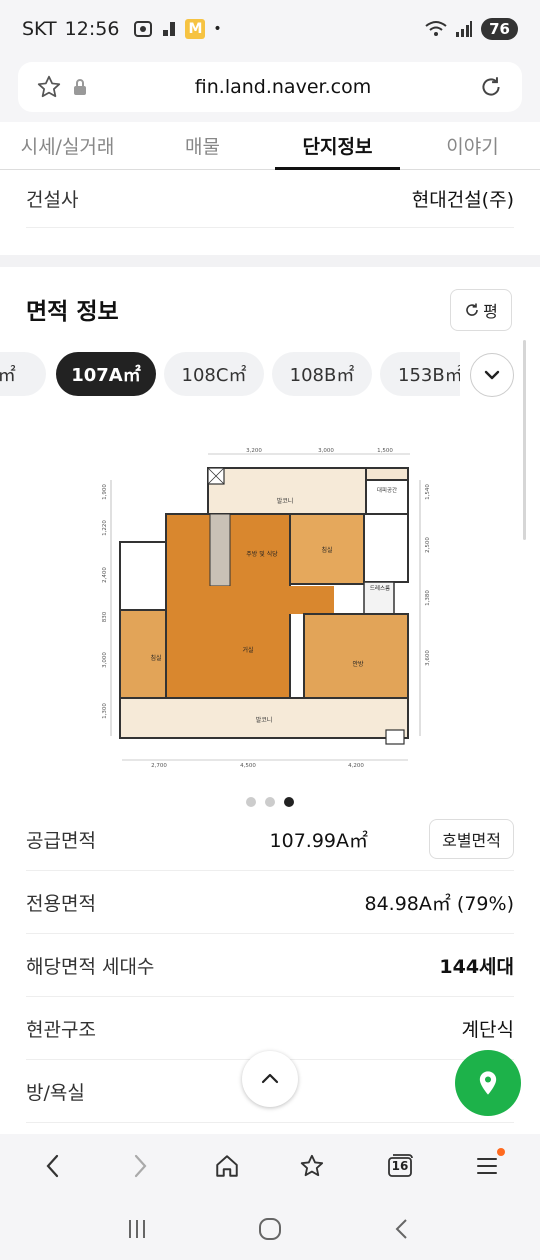 The width and height of the screenshot is (540, 1260). I want to click on builder-label: 건설사, so click(52, 200).